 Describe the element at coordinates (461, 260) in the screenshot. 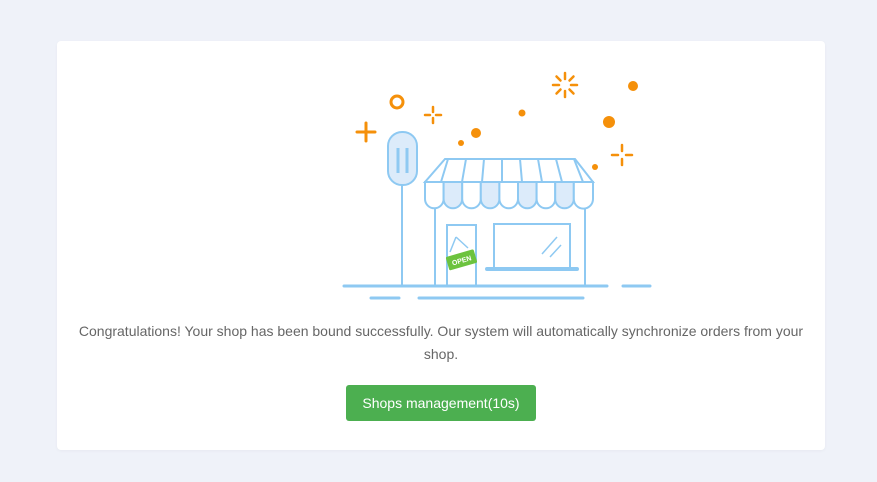

I see `open-sign-icon: OPEN` at that location.